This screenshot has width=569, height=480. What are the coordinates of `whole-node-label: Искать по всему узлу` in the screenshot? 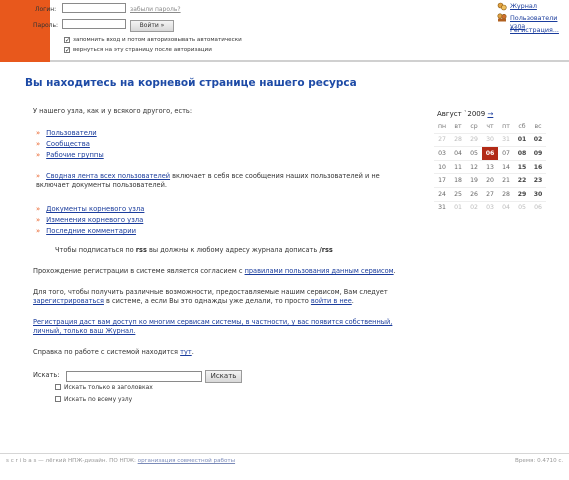 It's located at (98, 399).